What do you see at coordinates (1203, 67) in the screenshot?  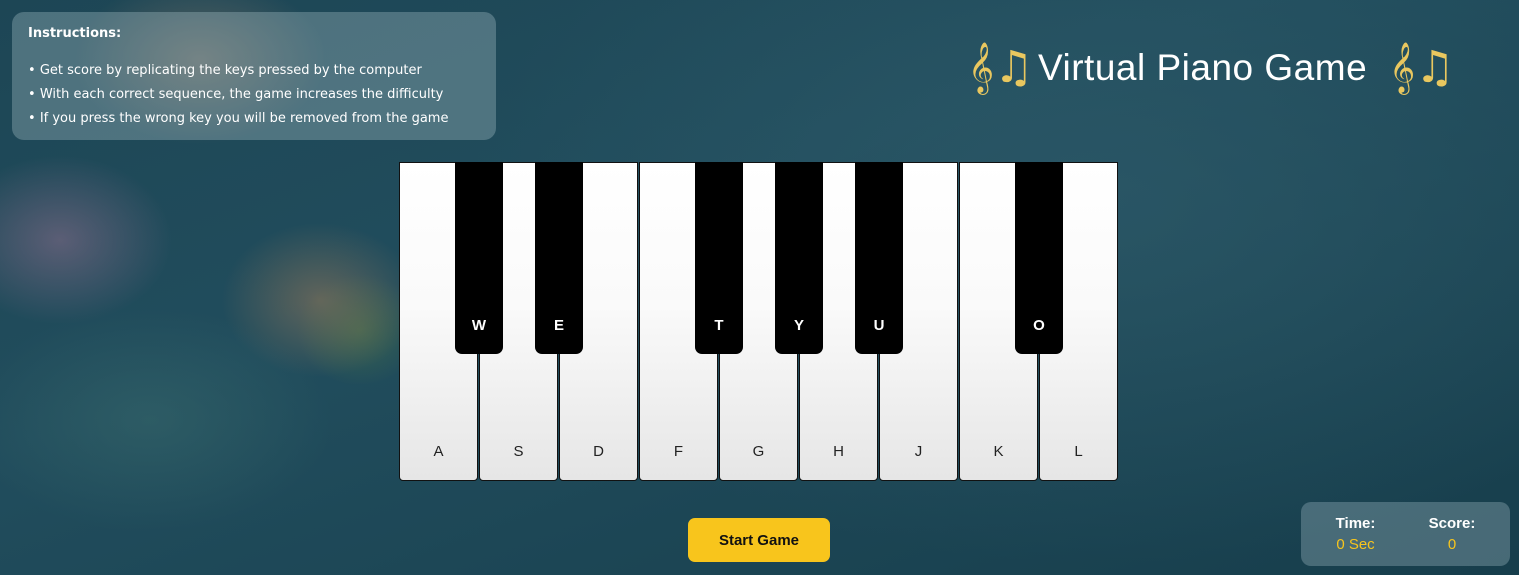 I see `page-title: Virtual Piano Game` at bounding box center [1203, 67].